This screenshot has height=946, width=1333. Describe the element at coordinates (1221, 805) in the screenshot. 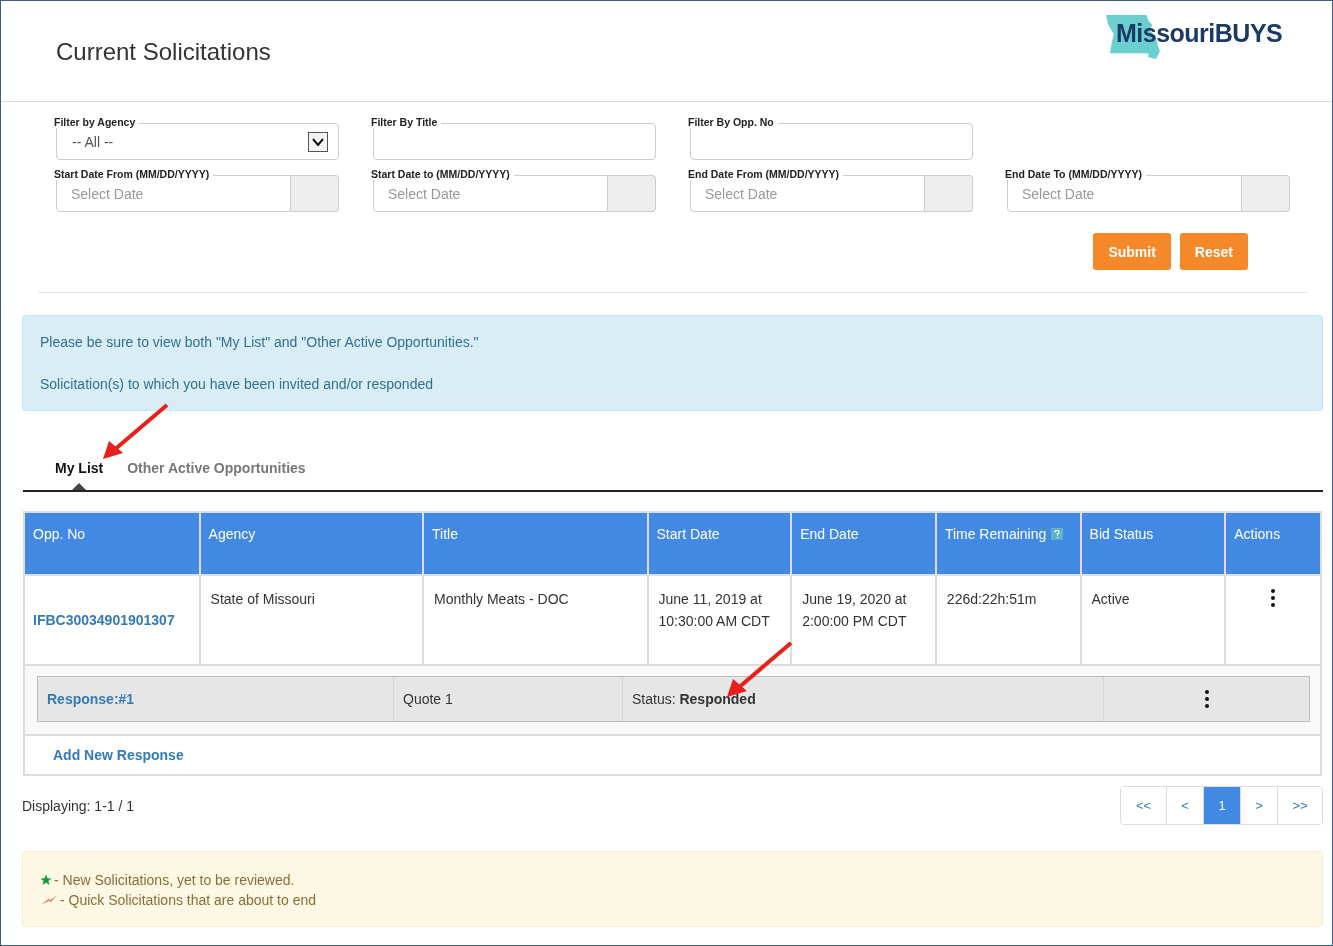

I see `page-button: 1` at that location.